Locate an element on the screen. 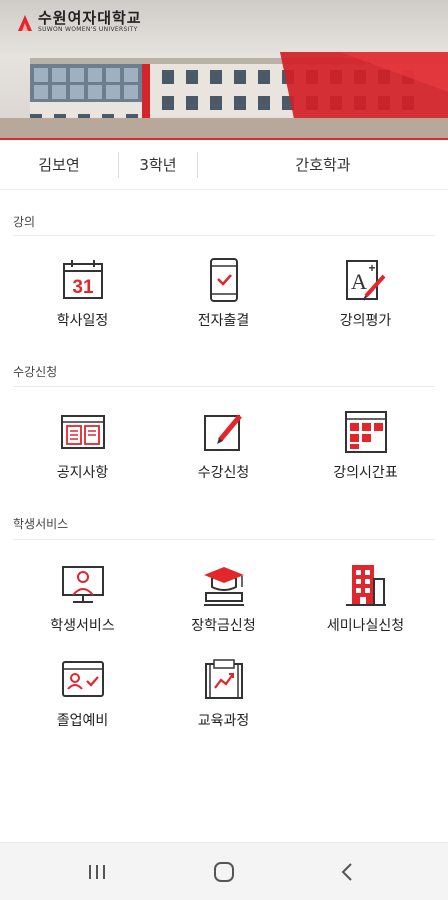 The width and height of the screenshot is (448, 900). menu-electronic-attendance: 전자출결 is located at coordinates (223, 304).